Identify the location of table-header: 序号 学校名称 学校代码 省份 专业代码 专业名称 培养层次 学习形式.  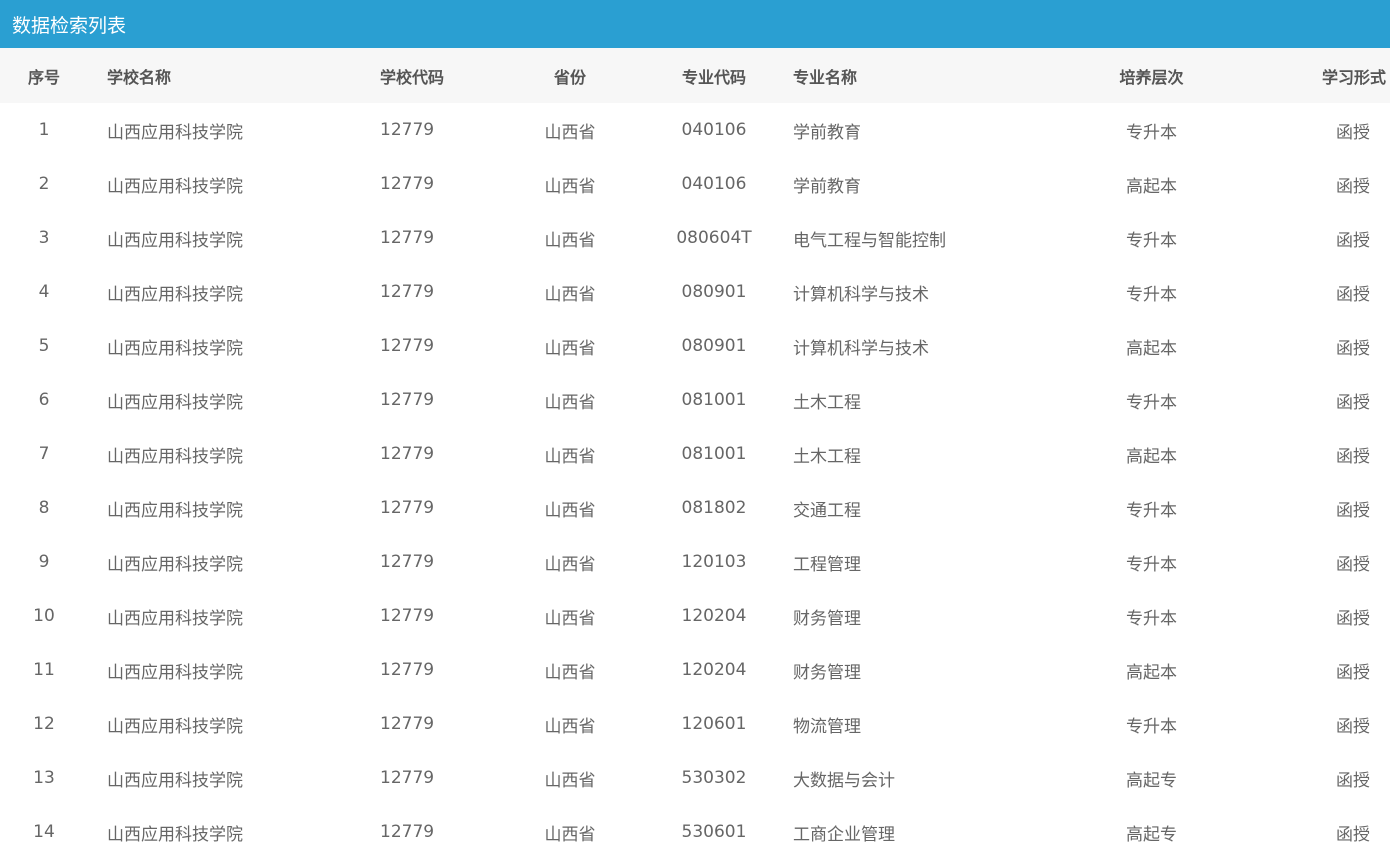
(695, 75).